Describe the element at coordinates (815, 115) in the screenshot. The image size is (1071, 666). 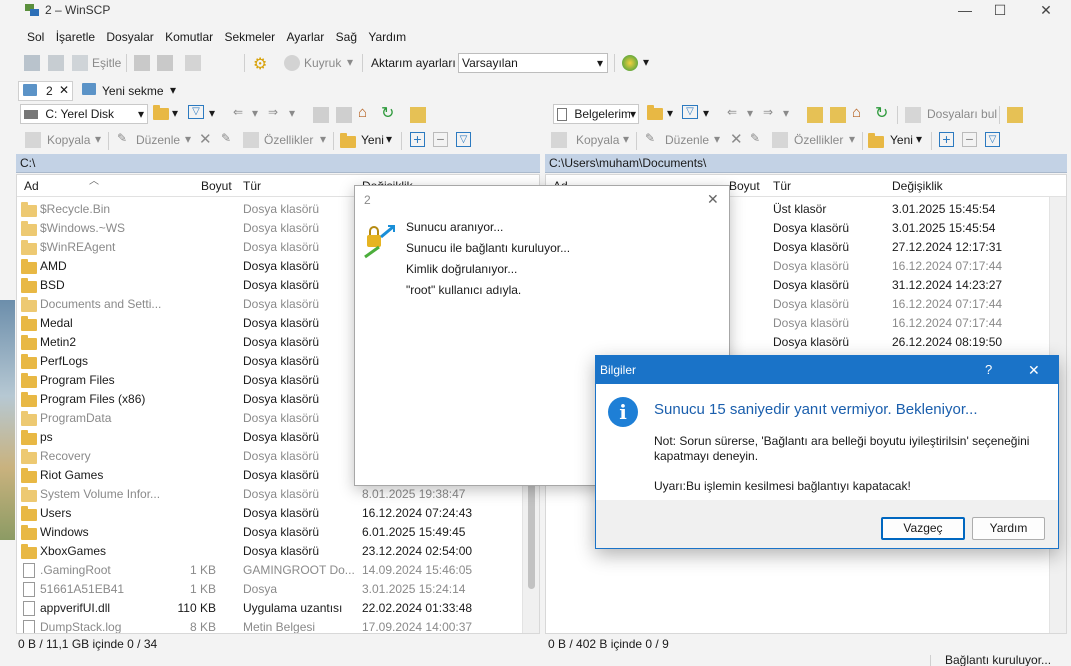
I see `parent-dir-icon` at that location.